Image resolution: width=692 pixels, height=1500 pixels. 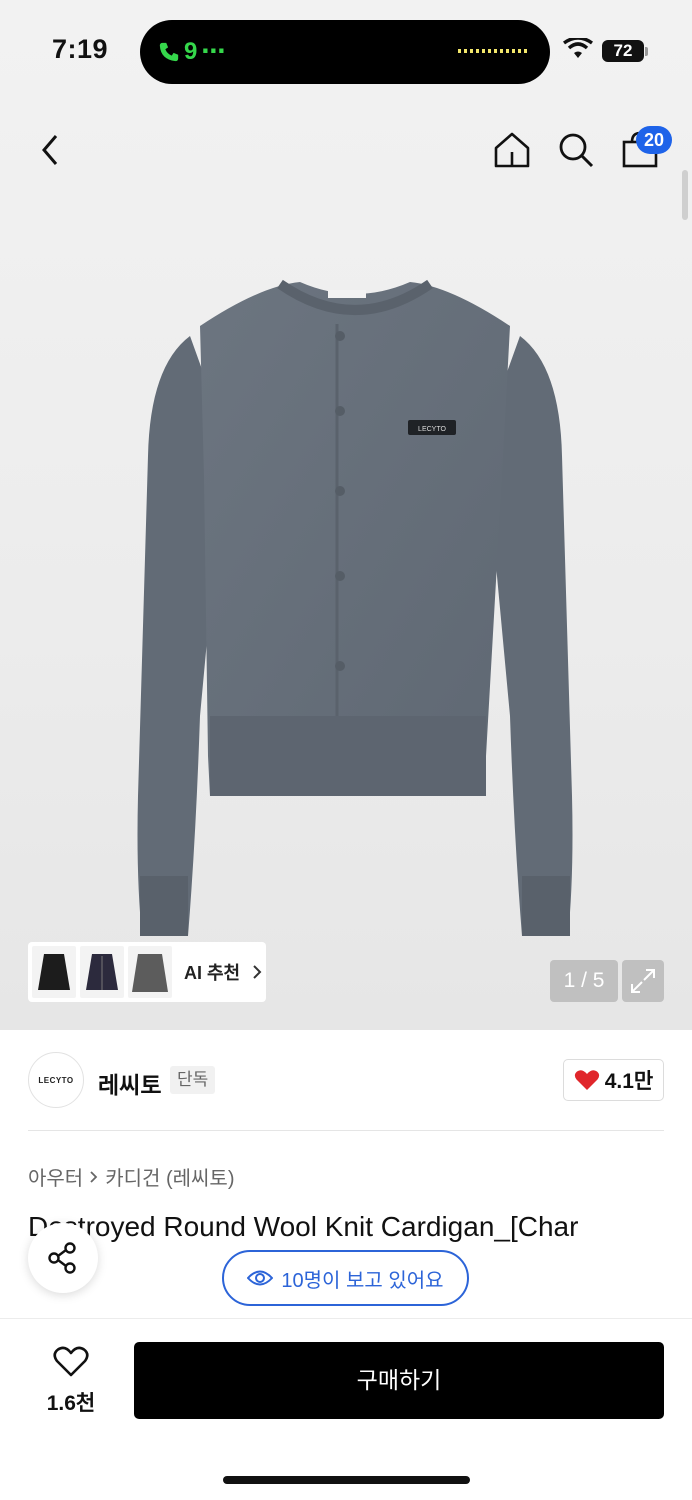 What do you see at coordinates (512, 150) in the screenshot?
I see `home-icon` at bounding box center [512, 150].